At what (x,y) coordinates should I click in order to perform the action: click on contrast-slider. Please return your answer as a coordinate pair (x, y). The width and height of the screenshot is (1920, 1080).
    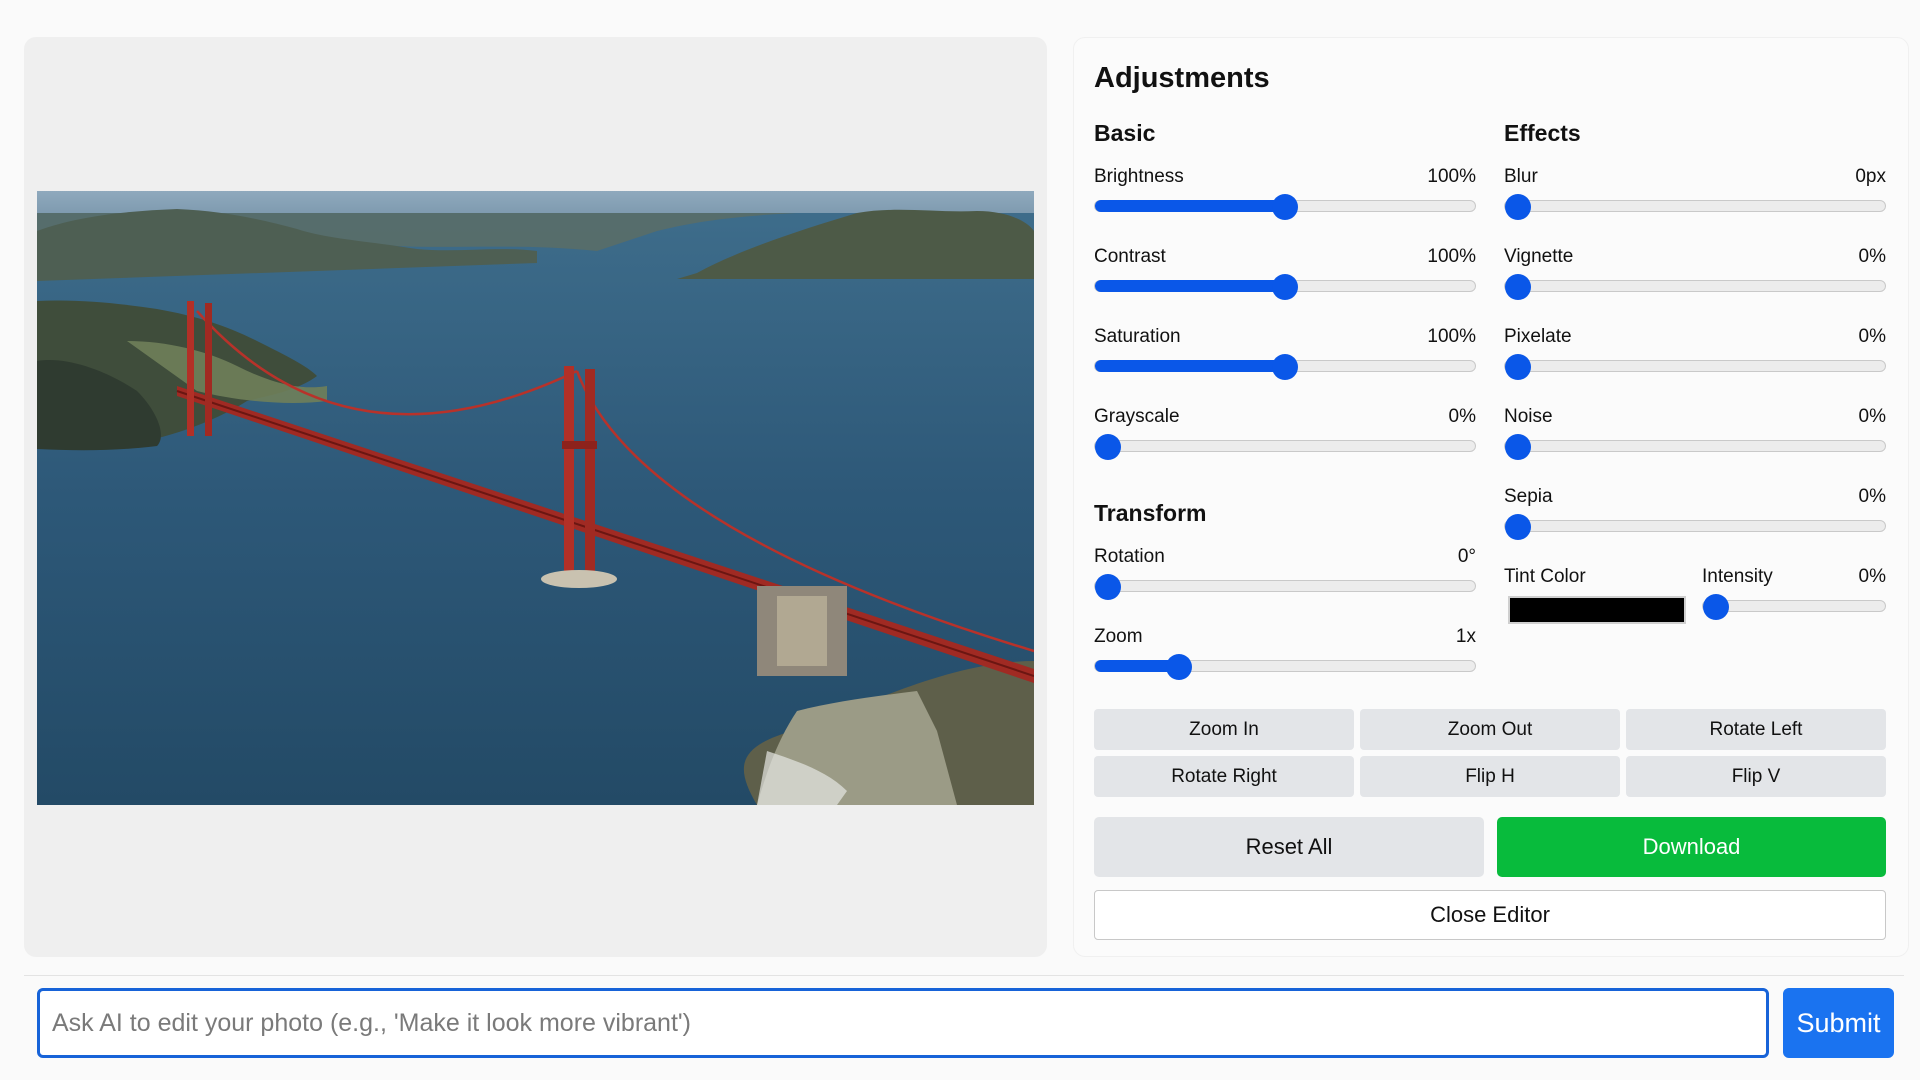
    Looking at the image, I should click on (1285, 287).